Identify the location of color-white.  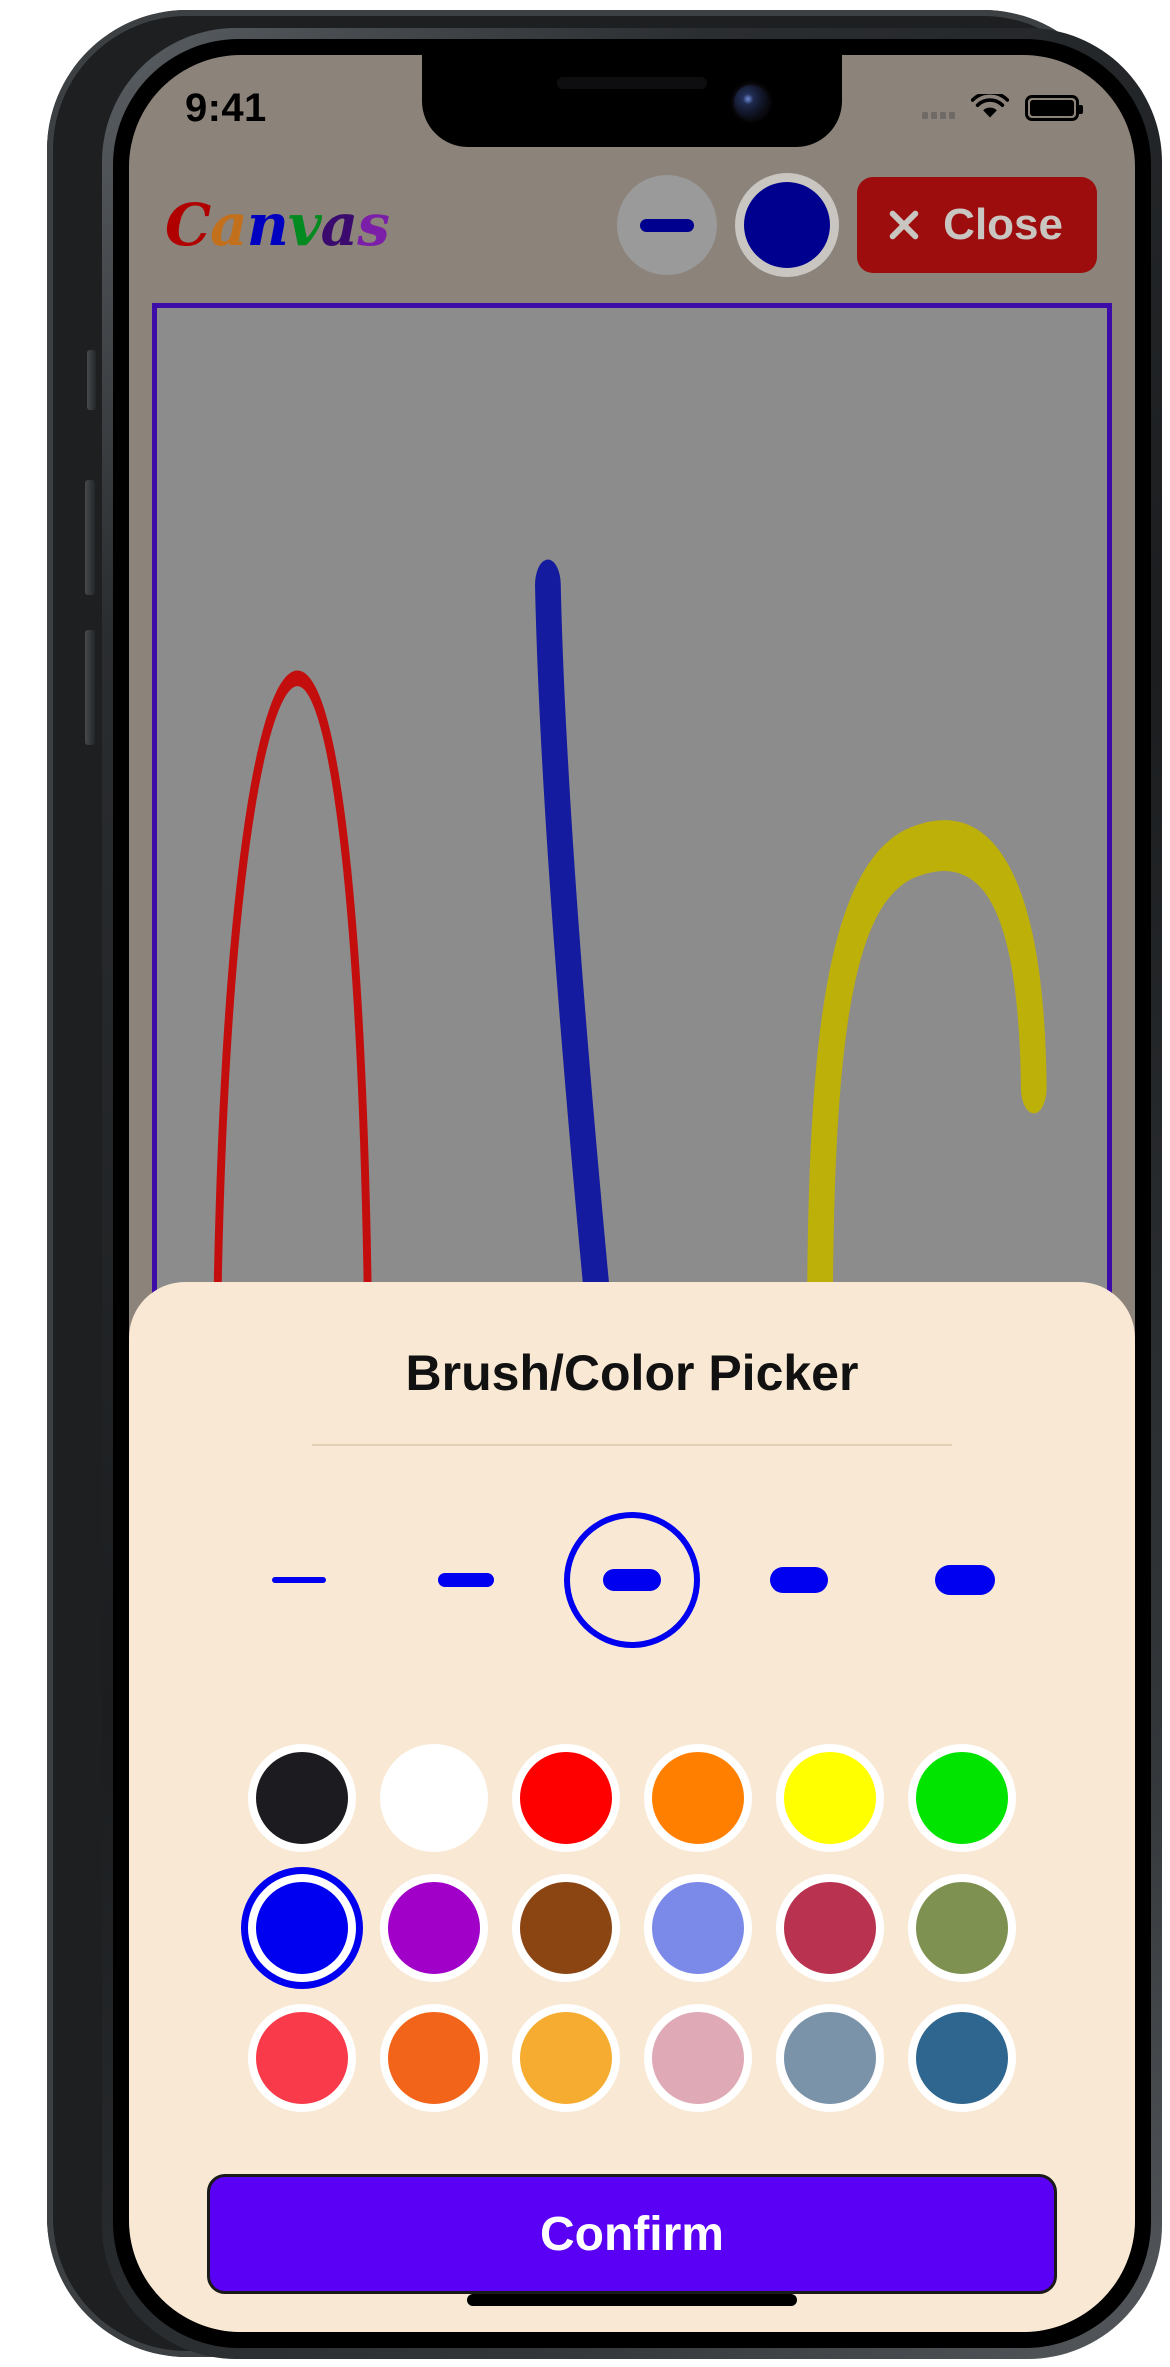
(434, 1798).